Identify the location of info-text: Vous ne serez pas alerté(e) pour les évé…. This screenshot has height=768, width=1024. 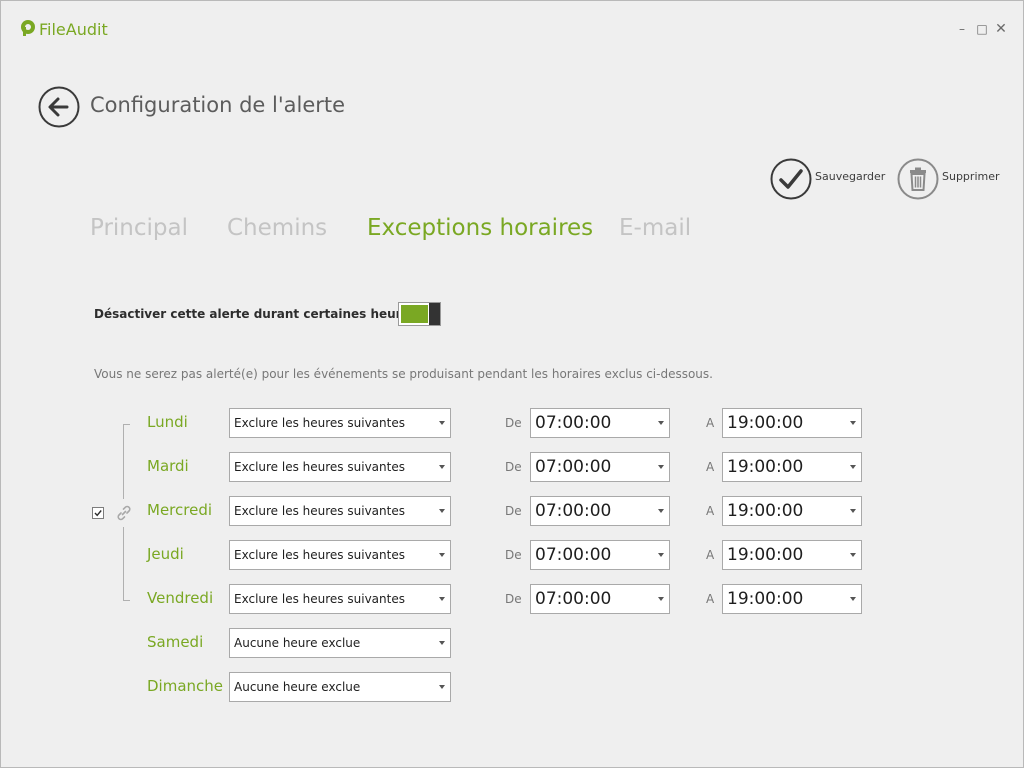
(403, 374).